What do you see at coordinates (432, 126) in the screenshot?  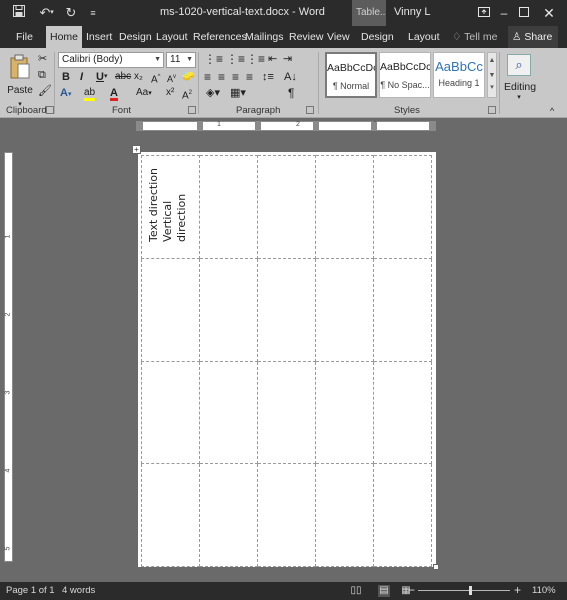 I see `right-margin-marker` at bounding box center [432, 126].